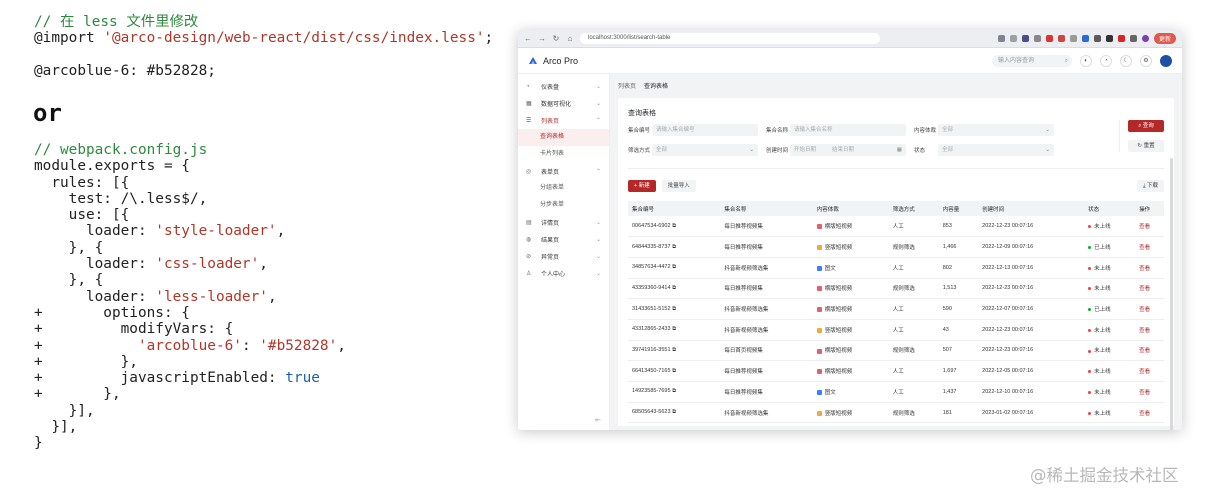 This screenshot has height=500, width=1207. I want to click on menu-item-user: ♙ 个人中心 ⌄, so click(563, 273).